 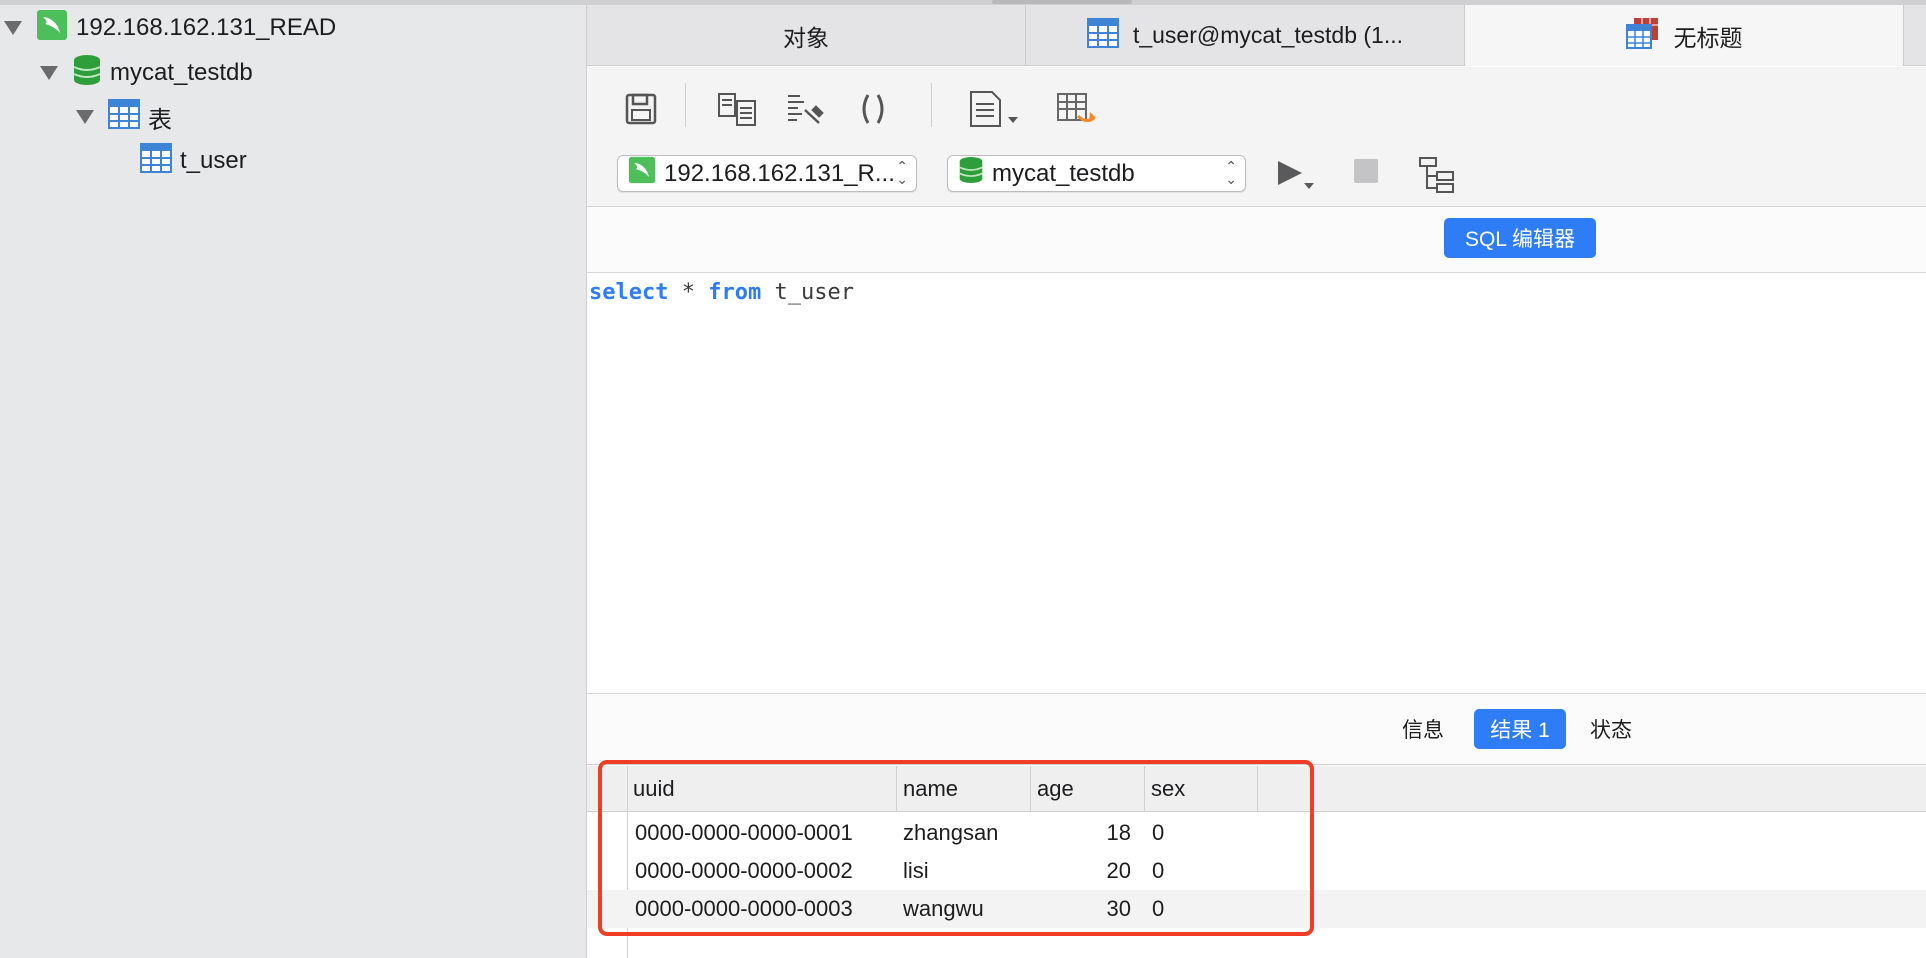 I want to click on beautify-icon, so click(x=805, y=109).